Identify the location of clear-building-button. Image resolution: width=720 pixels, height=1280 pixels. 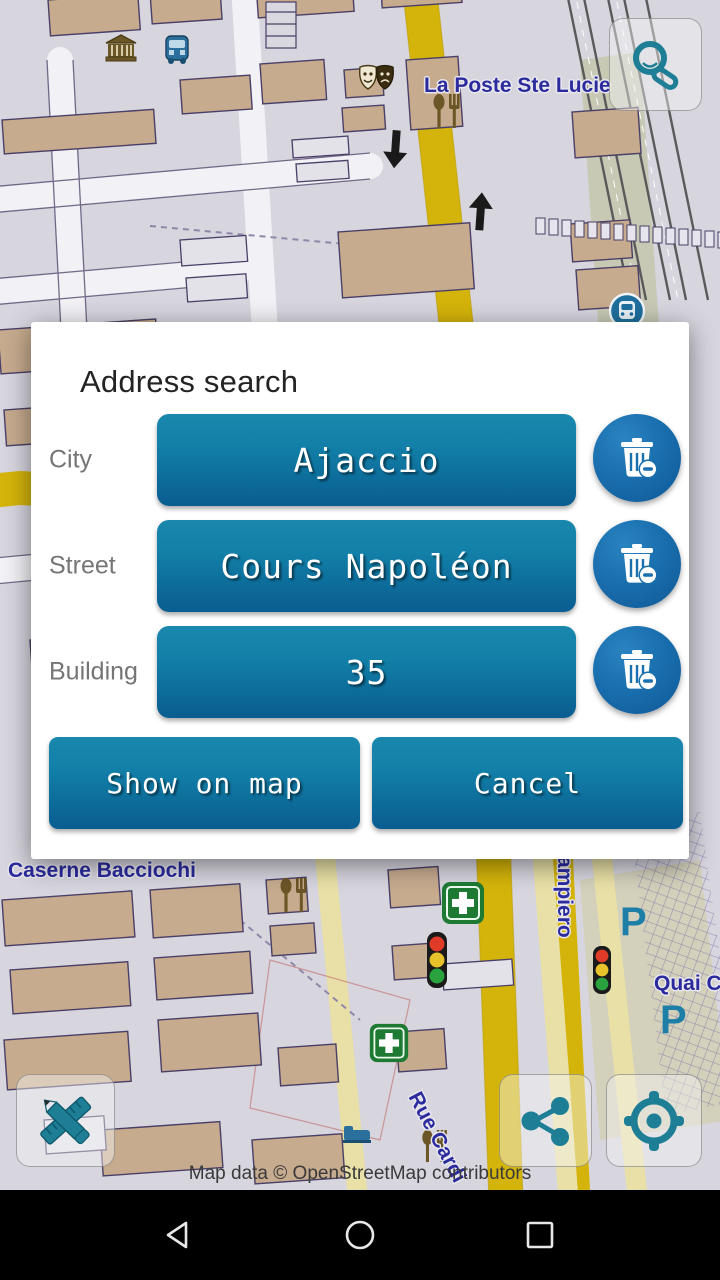
(637, 670).